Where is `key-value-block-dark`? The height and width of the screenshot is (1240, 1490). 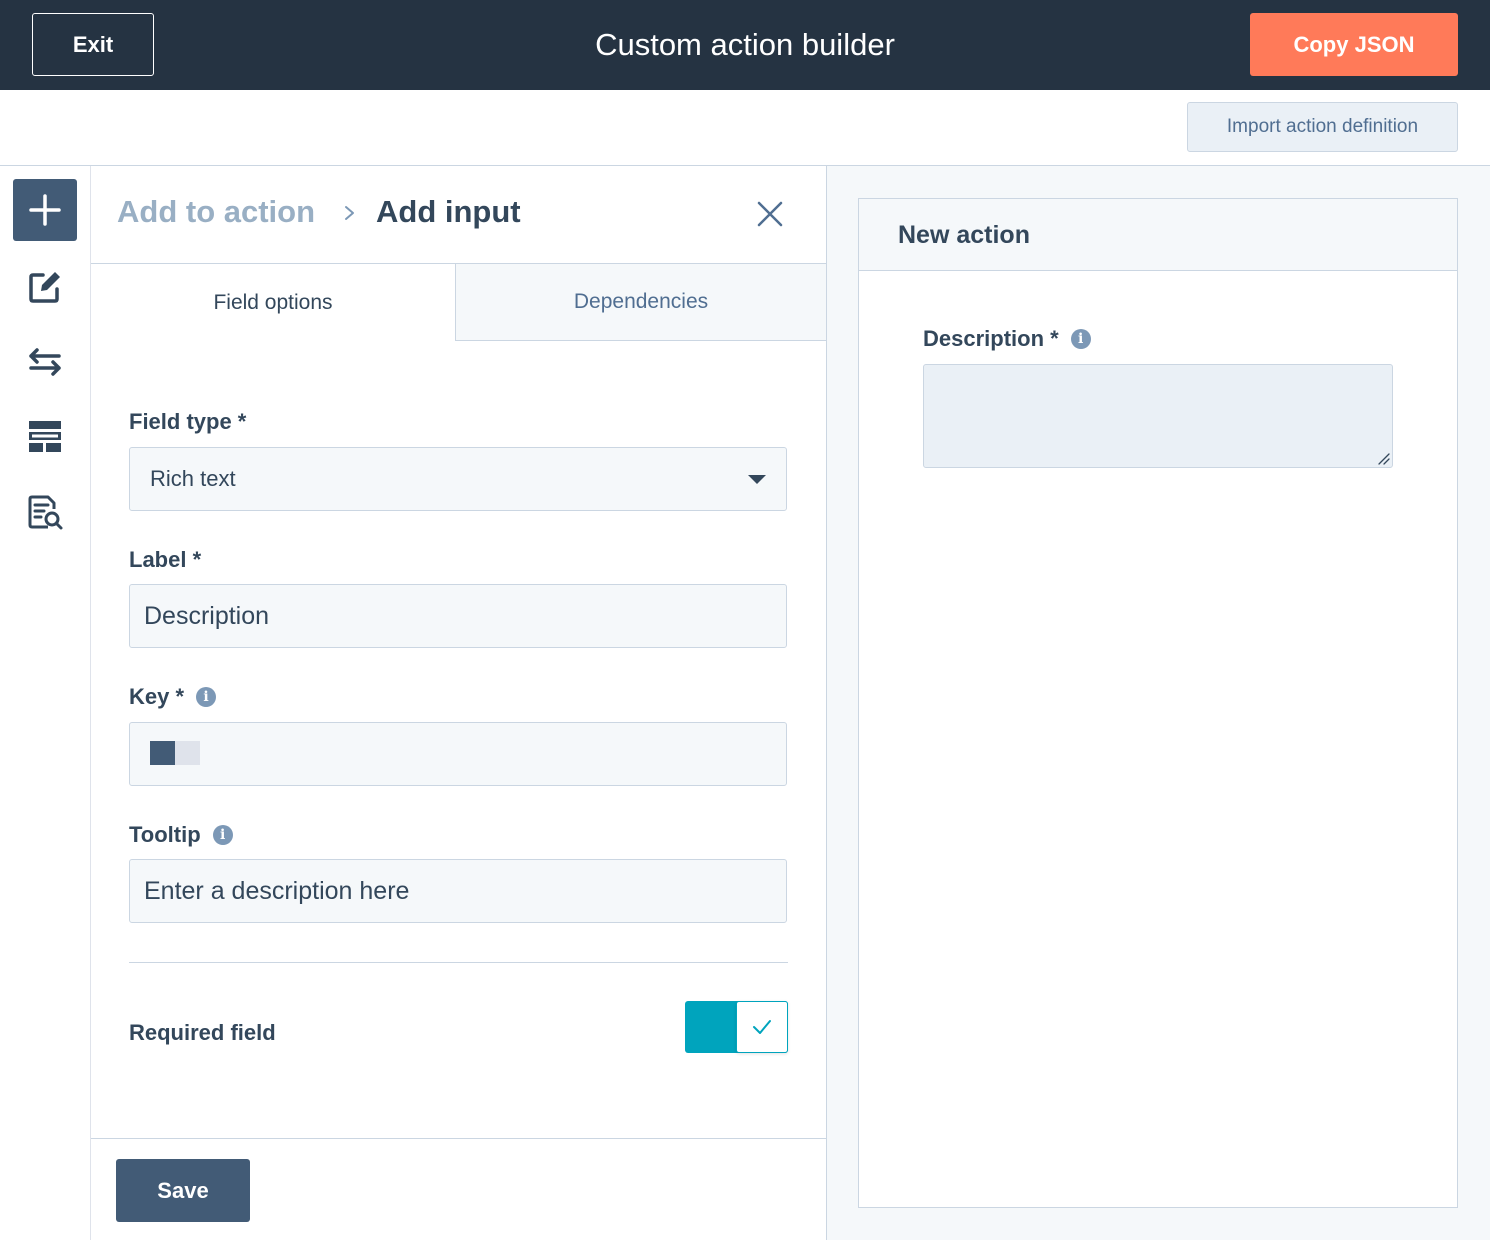 key-value-block-dark is located at coordinates (162, 753).